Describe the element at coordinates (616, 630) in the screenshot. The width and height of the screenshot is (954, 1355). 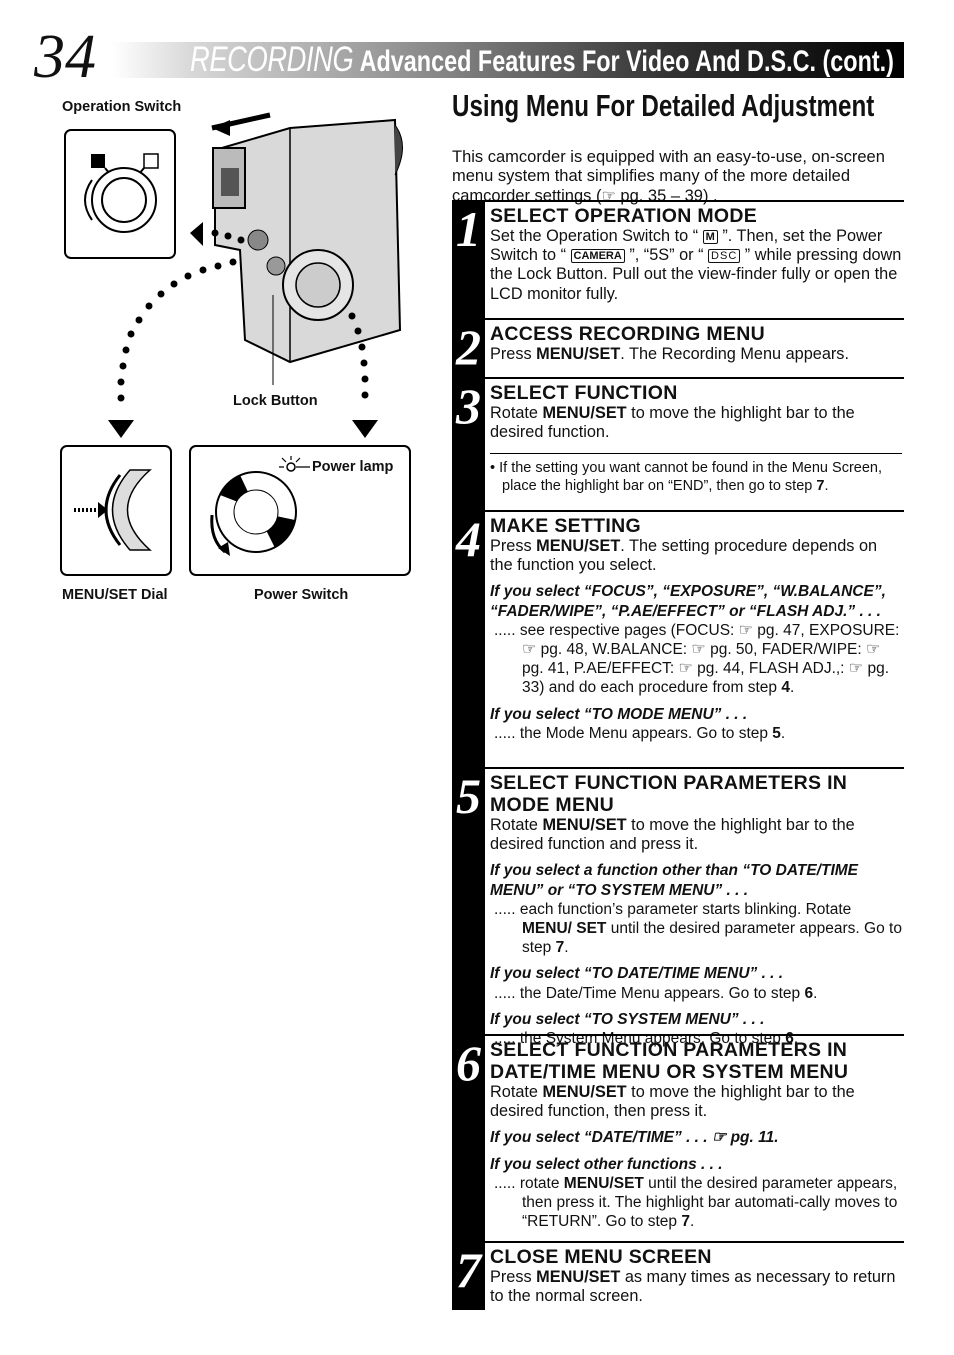
I see `text-segment: ..... see respective pages (FOCUS:` at that location.